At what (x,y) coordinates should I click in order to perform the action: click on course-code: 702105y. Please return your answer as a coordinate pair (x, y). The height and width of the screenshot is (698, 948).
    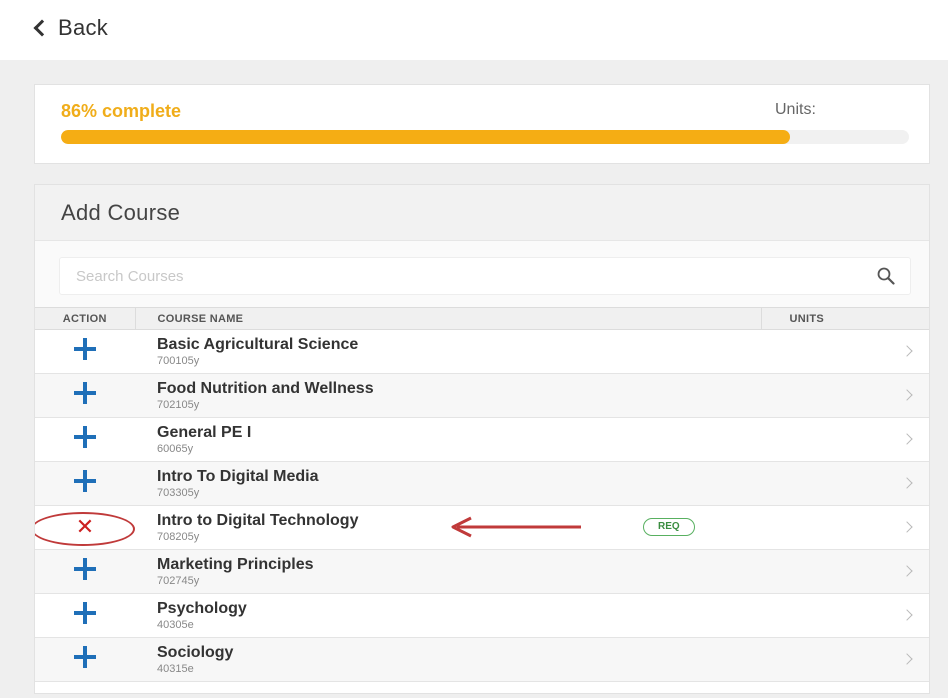
    Looking at the image, I should click on (178, 404).